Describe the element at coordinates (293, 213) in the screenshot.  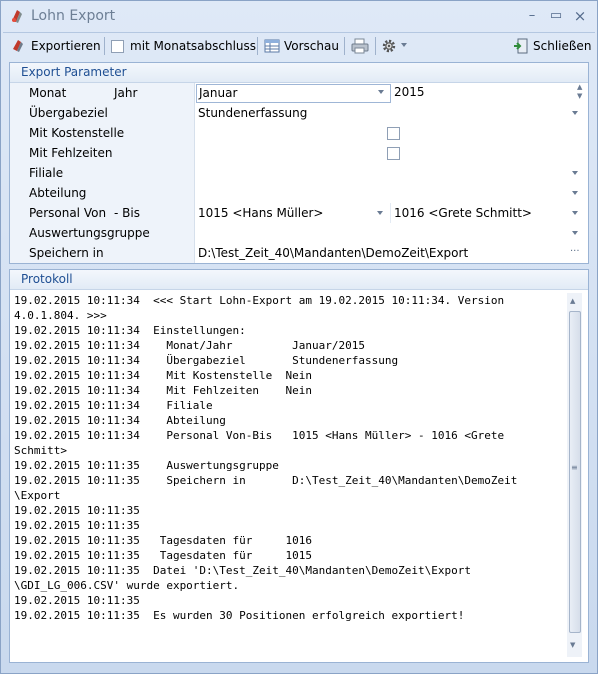
I see `staff-from-select: 1015 <Hans Müller>` at that location.